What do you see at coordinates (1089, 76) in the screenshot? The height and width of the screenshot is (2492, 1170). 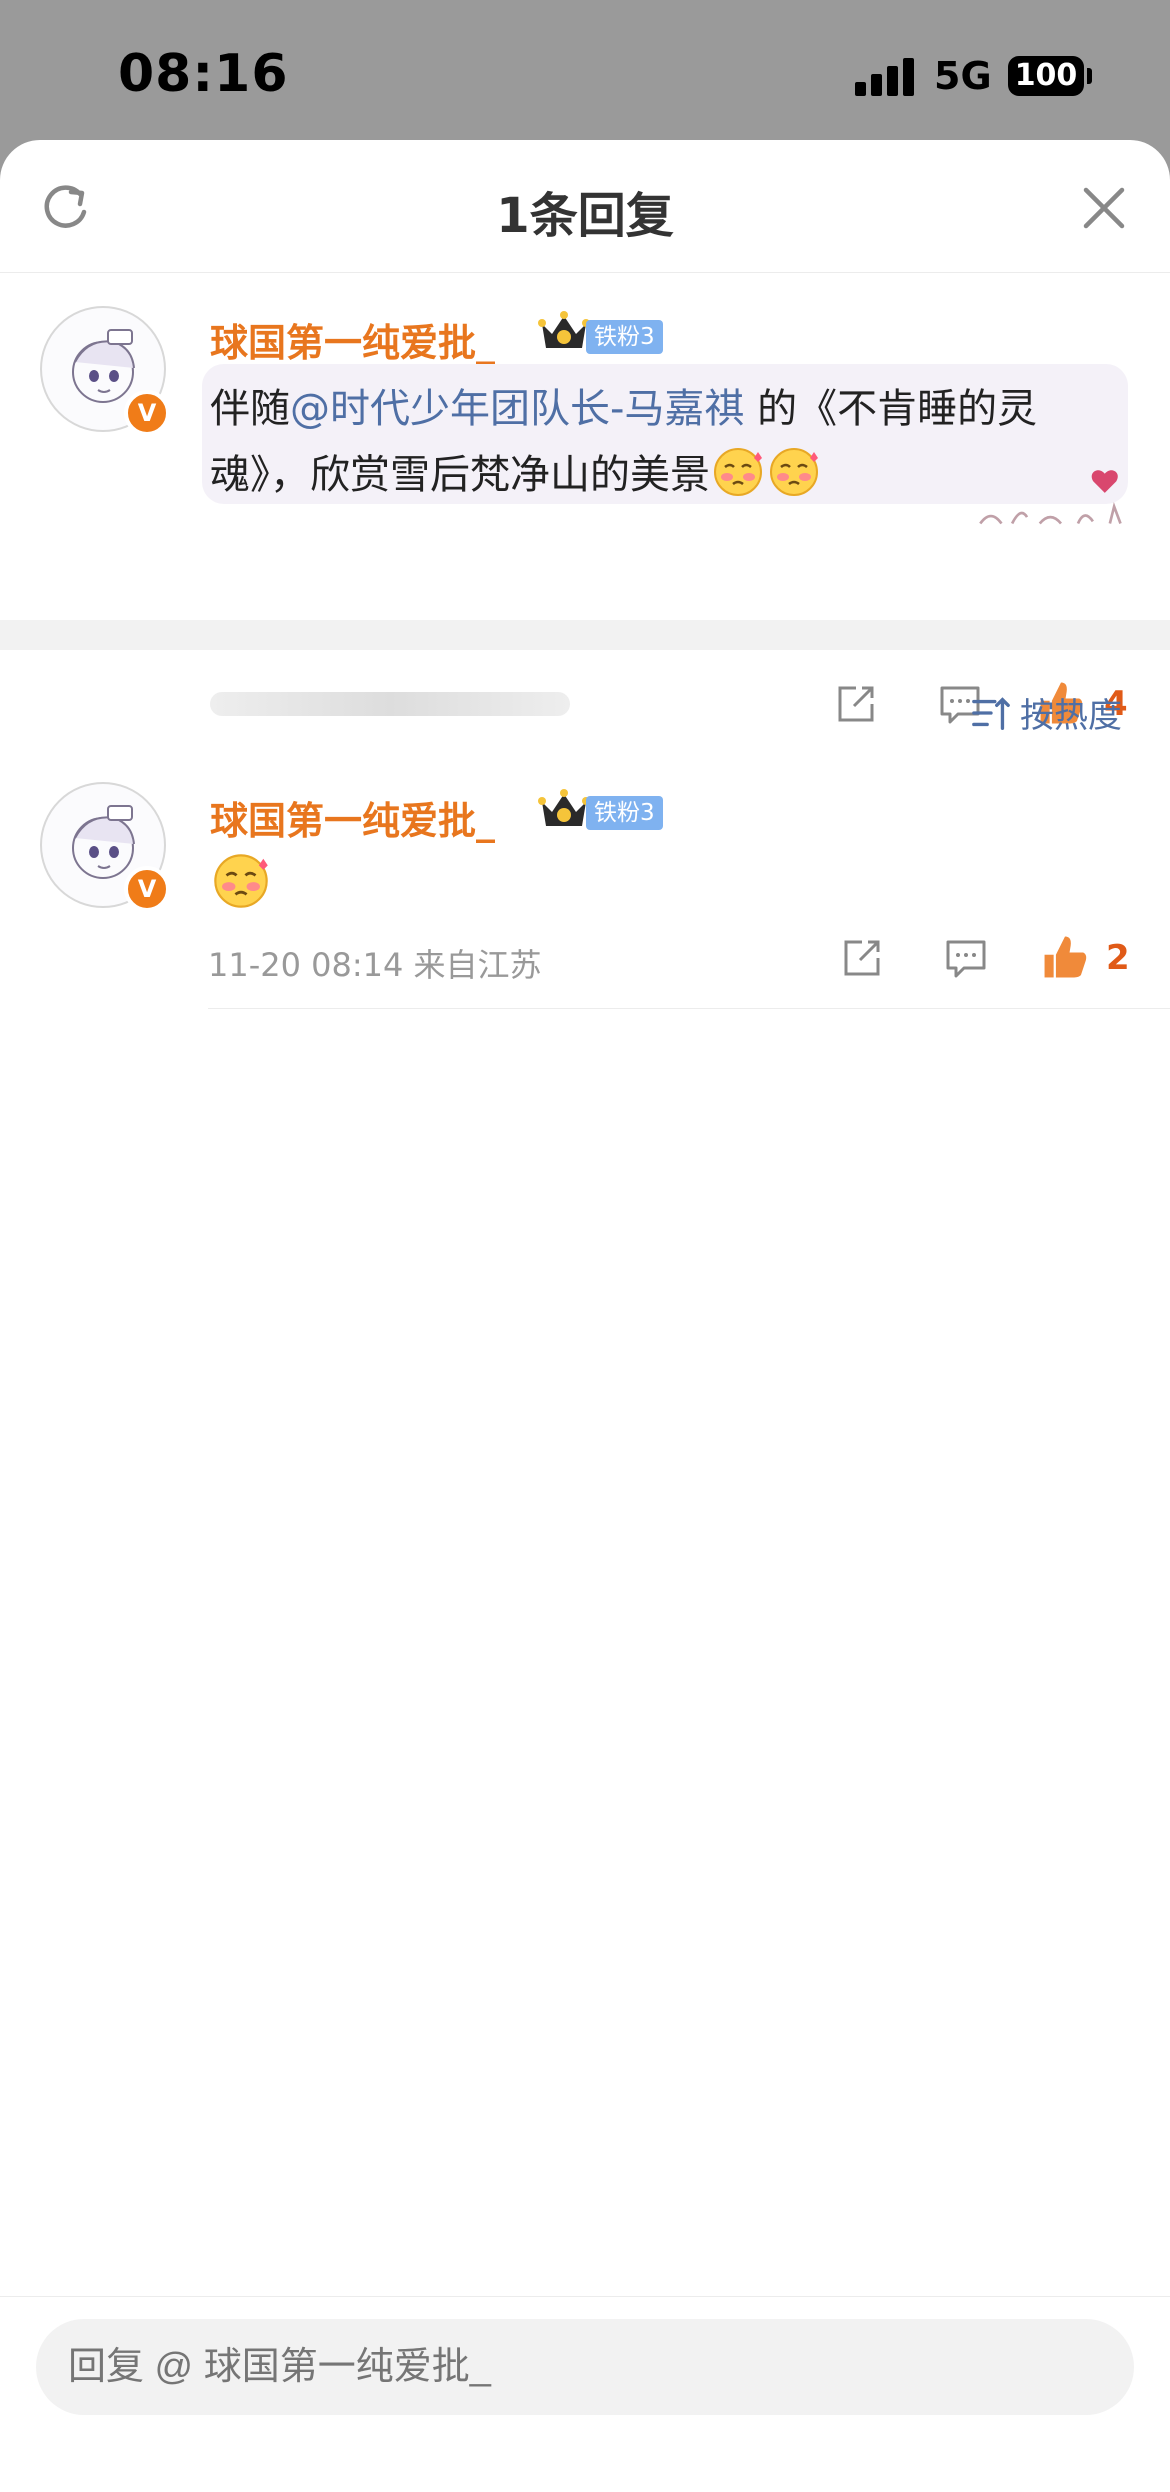 I see `battery-nub` at bounding box center [1089, 76].